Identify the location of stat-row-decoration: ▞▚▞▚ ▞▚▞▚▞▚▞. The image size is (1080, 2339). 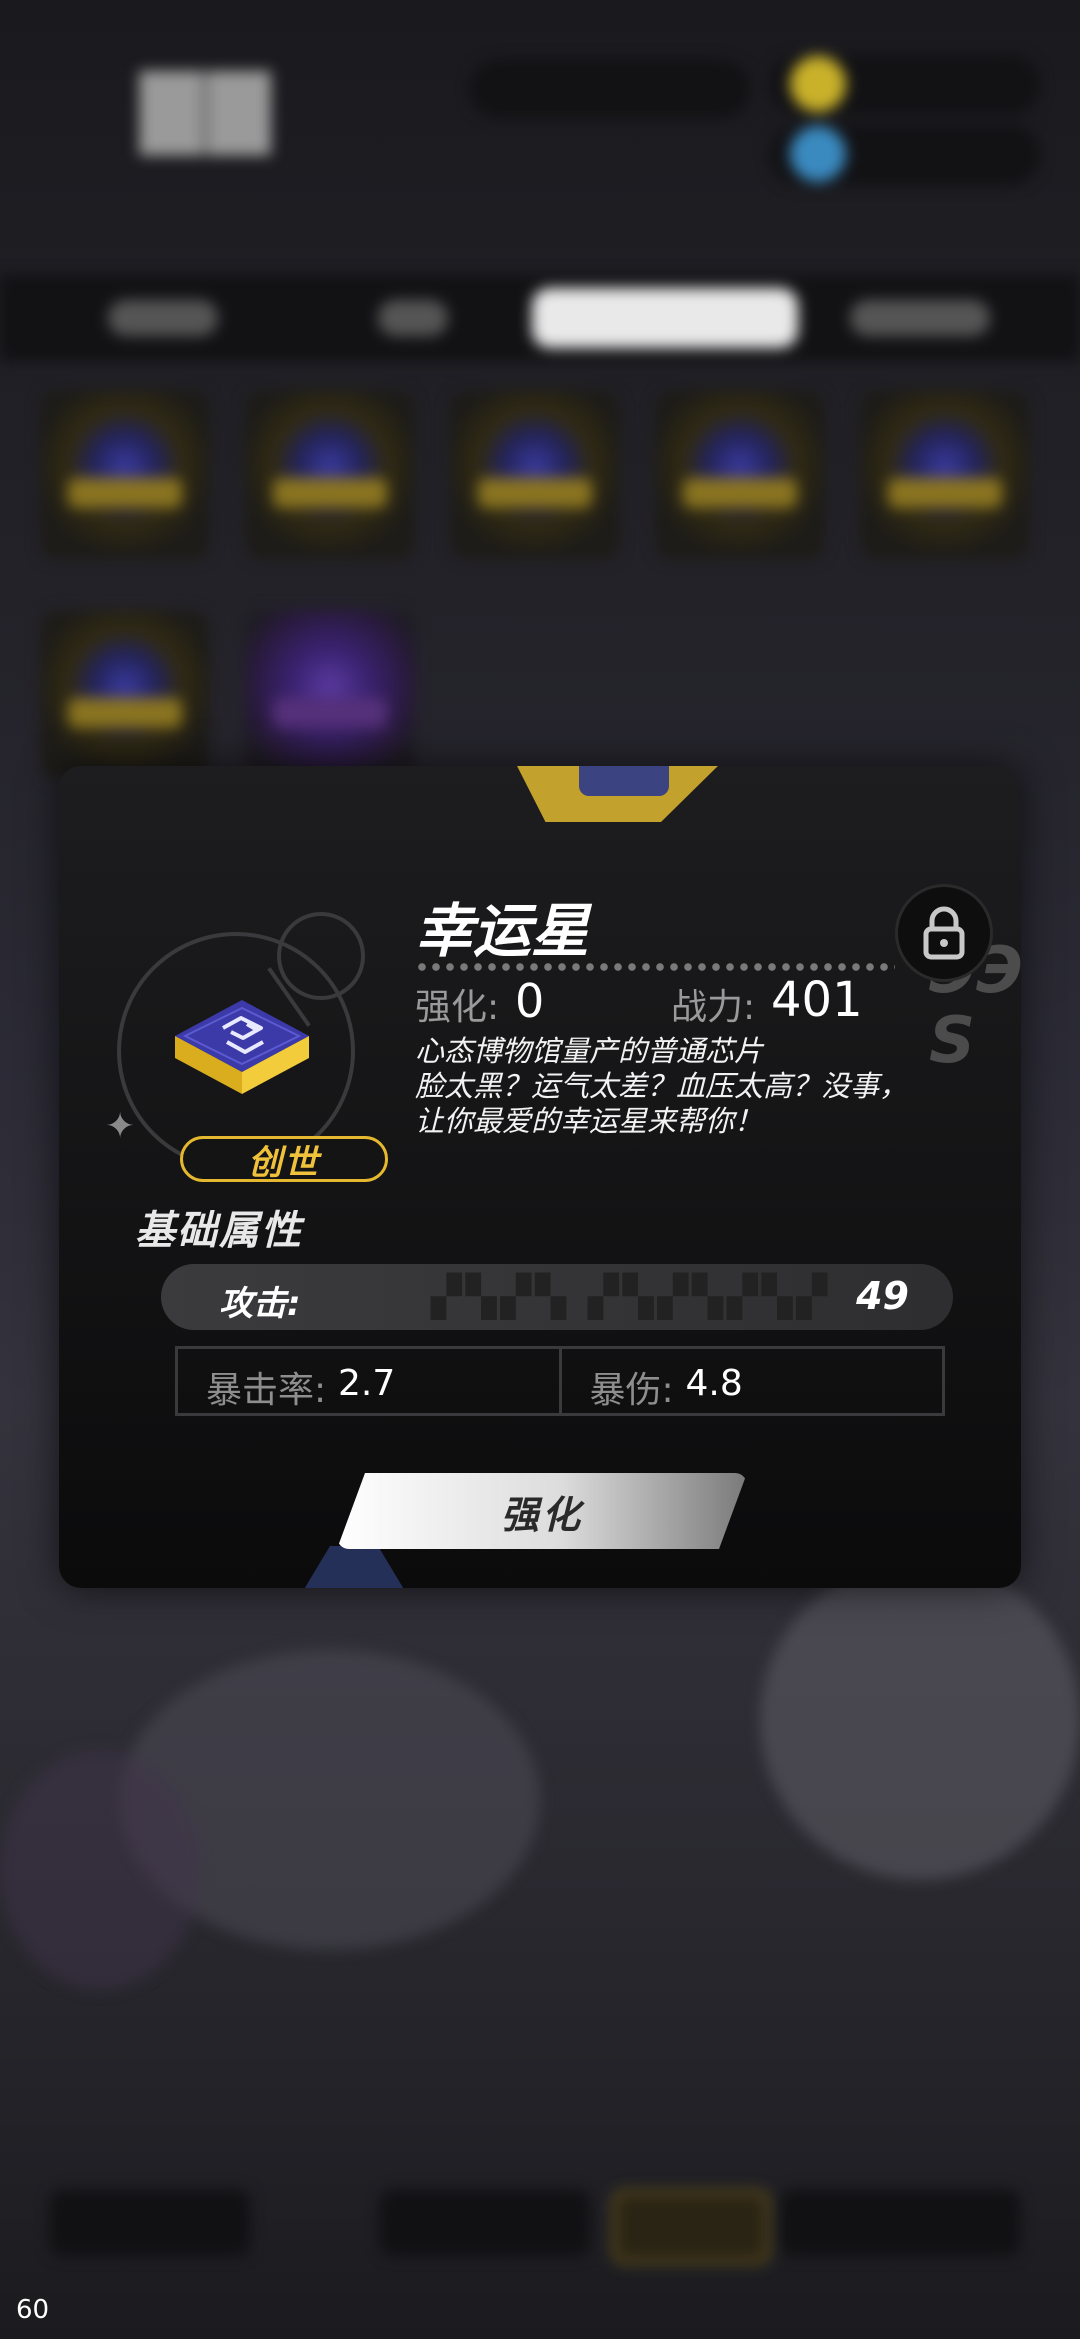
(631, 1297).